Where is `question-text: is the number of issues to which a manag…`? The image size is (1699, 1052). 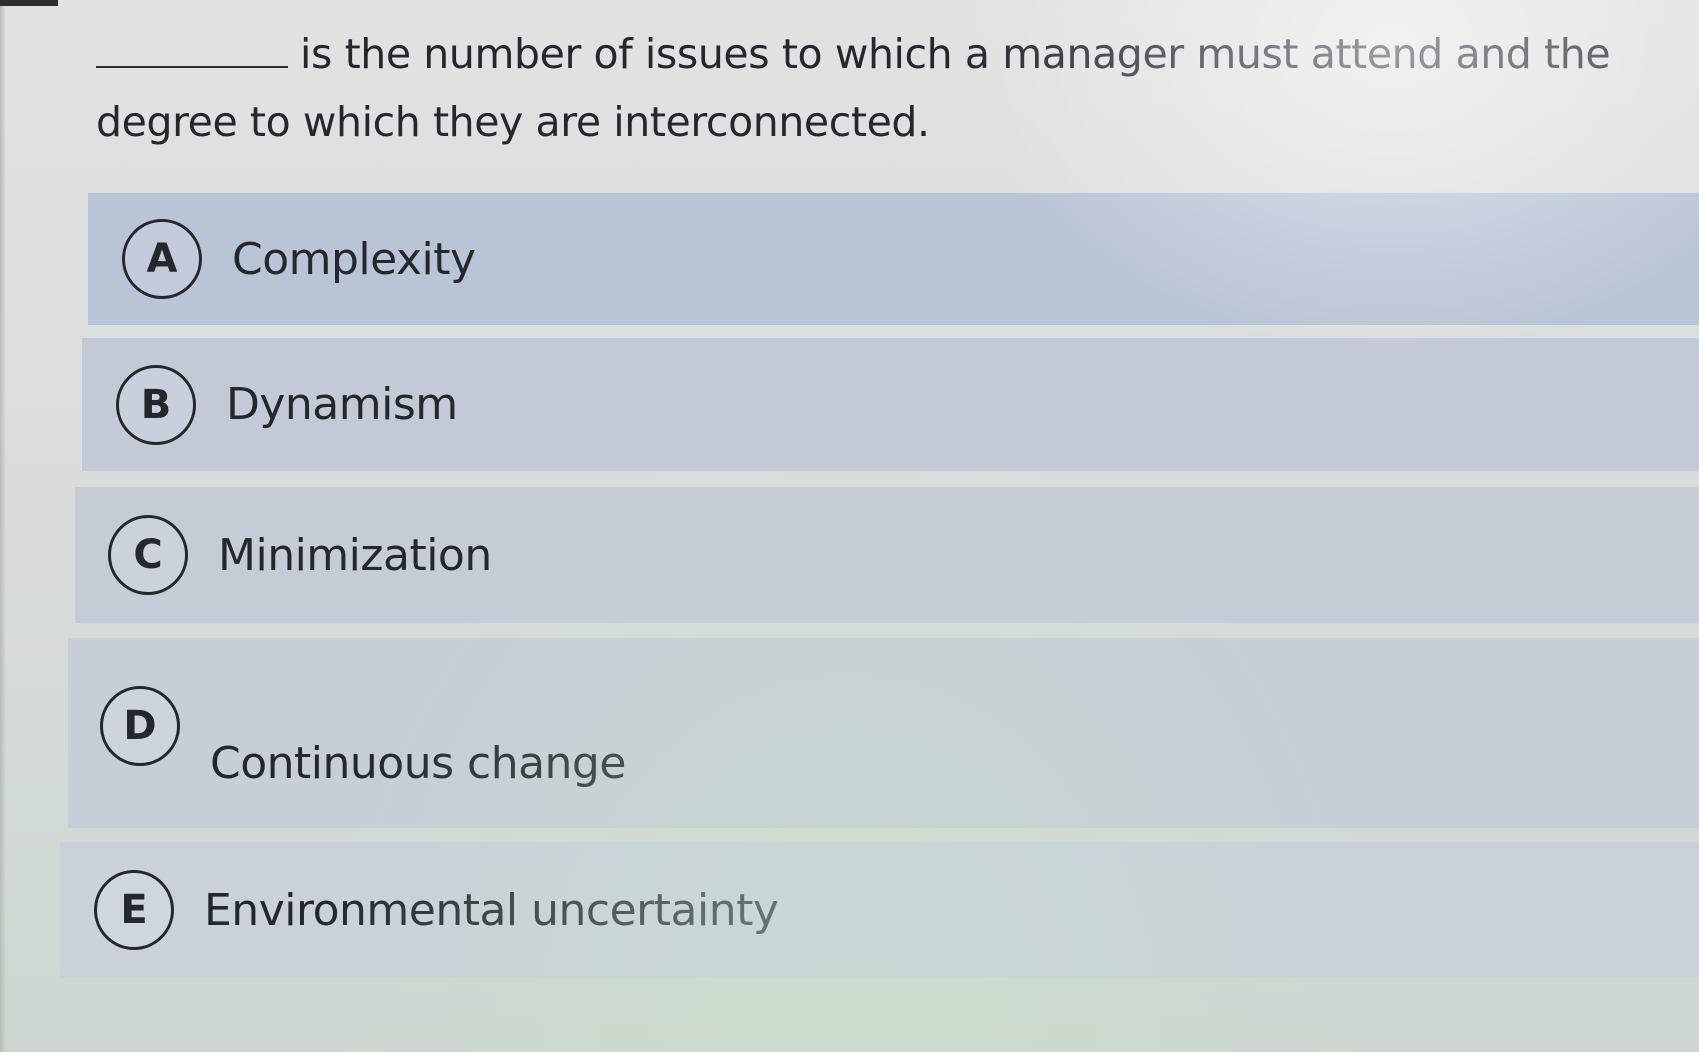
question-text: is the number of issues to which a manag… is located at coordinates (876, 88).